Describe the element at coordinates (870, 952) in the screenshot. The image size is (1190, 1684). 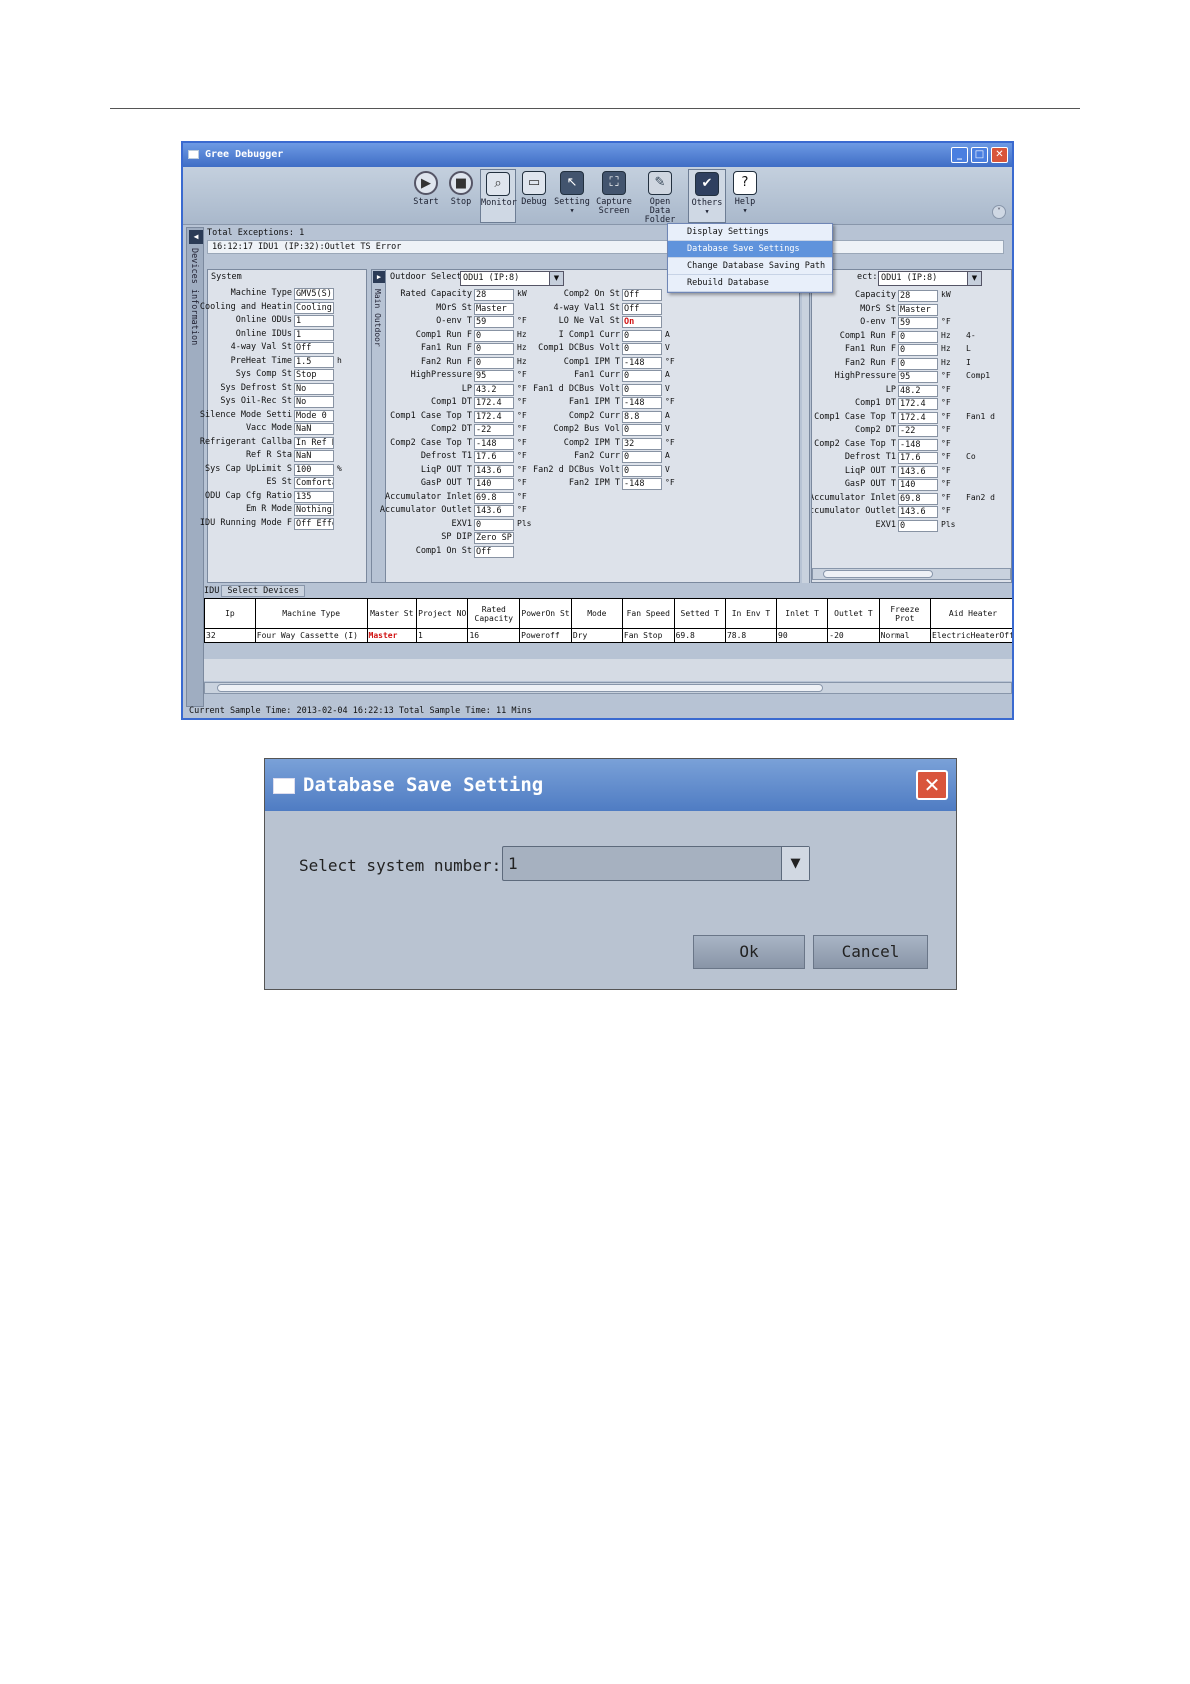
I see `cancel-button: Cancel` at that location.